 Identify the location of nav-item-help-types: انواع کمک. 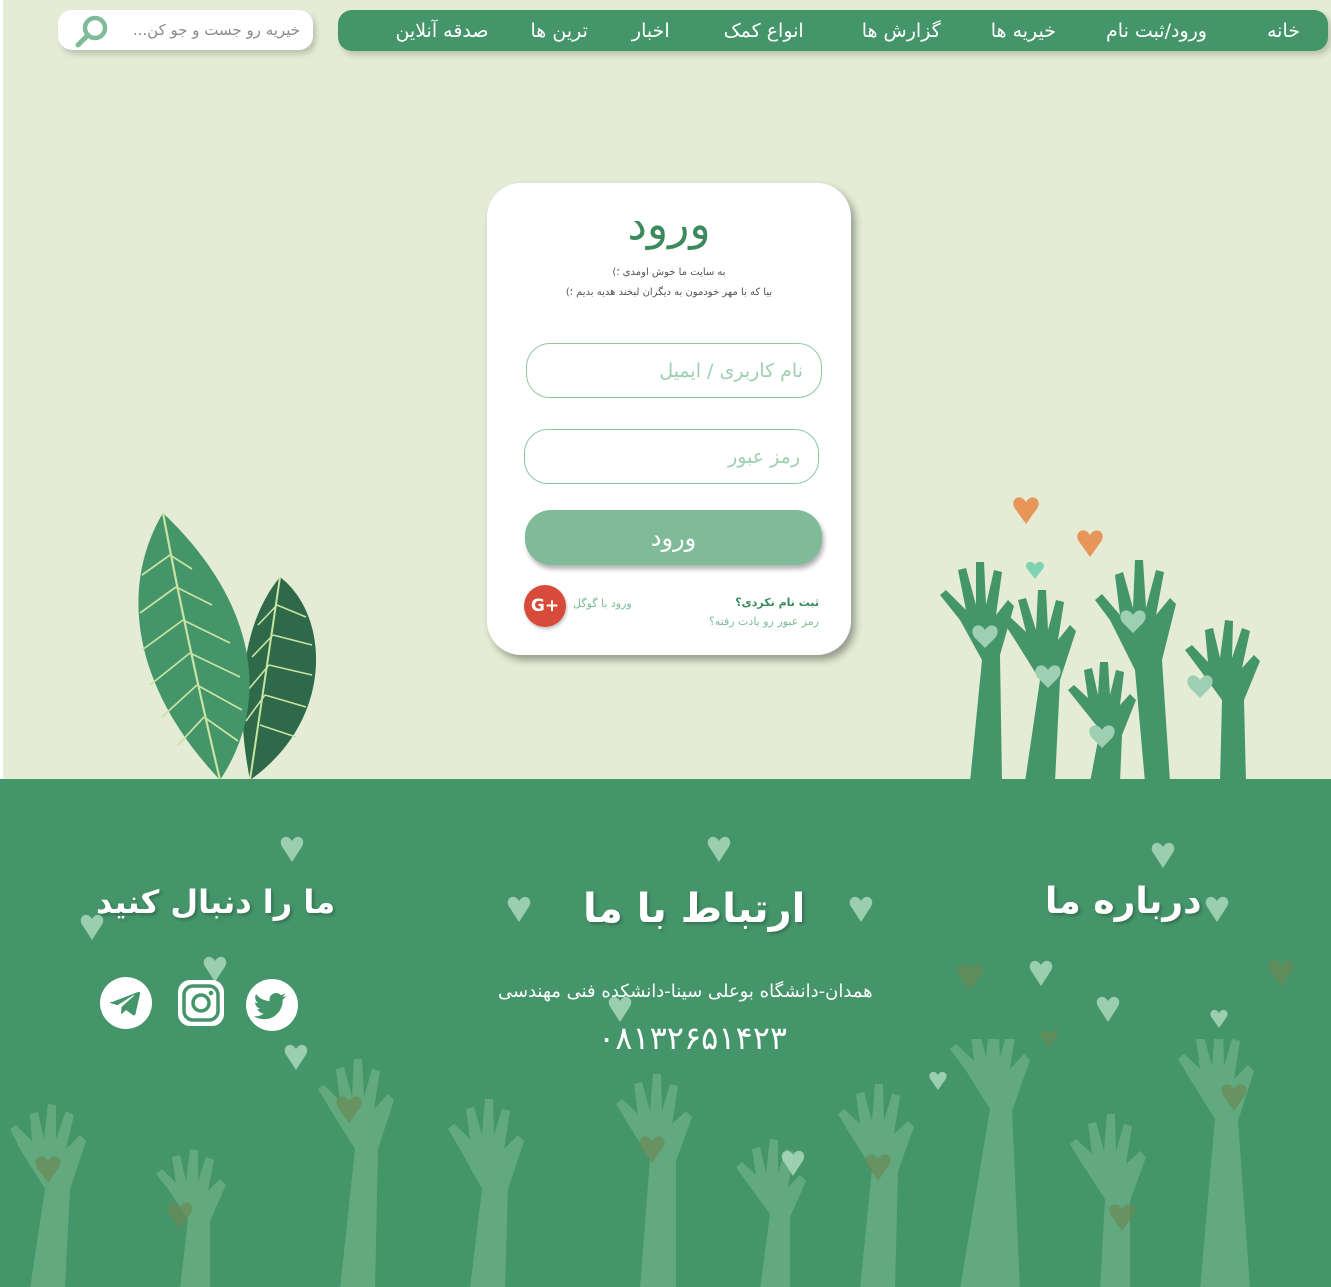
(764, 31).